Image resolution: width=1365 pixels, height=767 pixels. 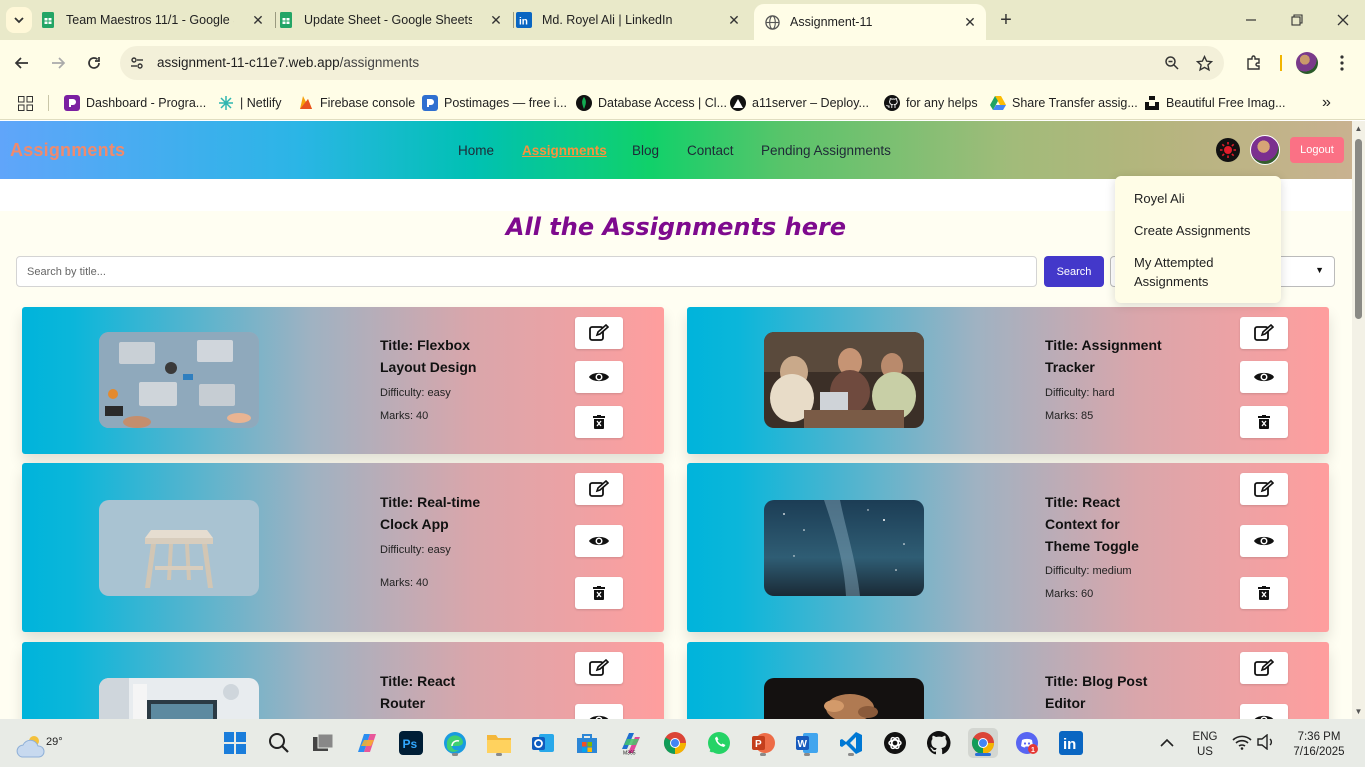 What do you see at coordinates (1204, 272) in the screenshot?
I see `dropdown-my-attempted-assignments: My Attempted Assignments` at bounding box center [1204, 272].